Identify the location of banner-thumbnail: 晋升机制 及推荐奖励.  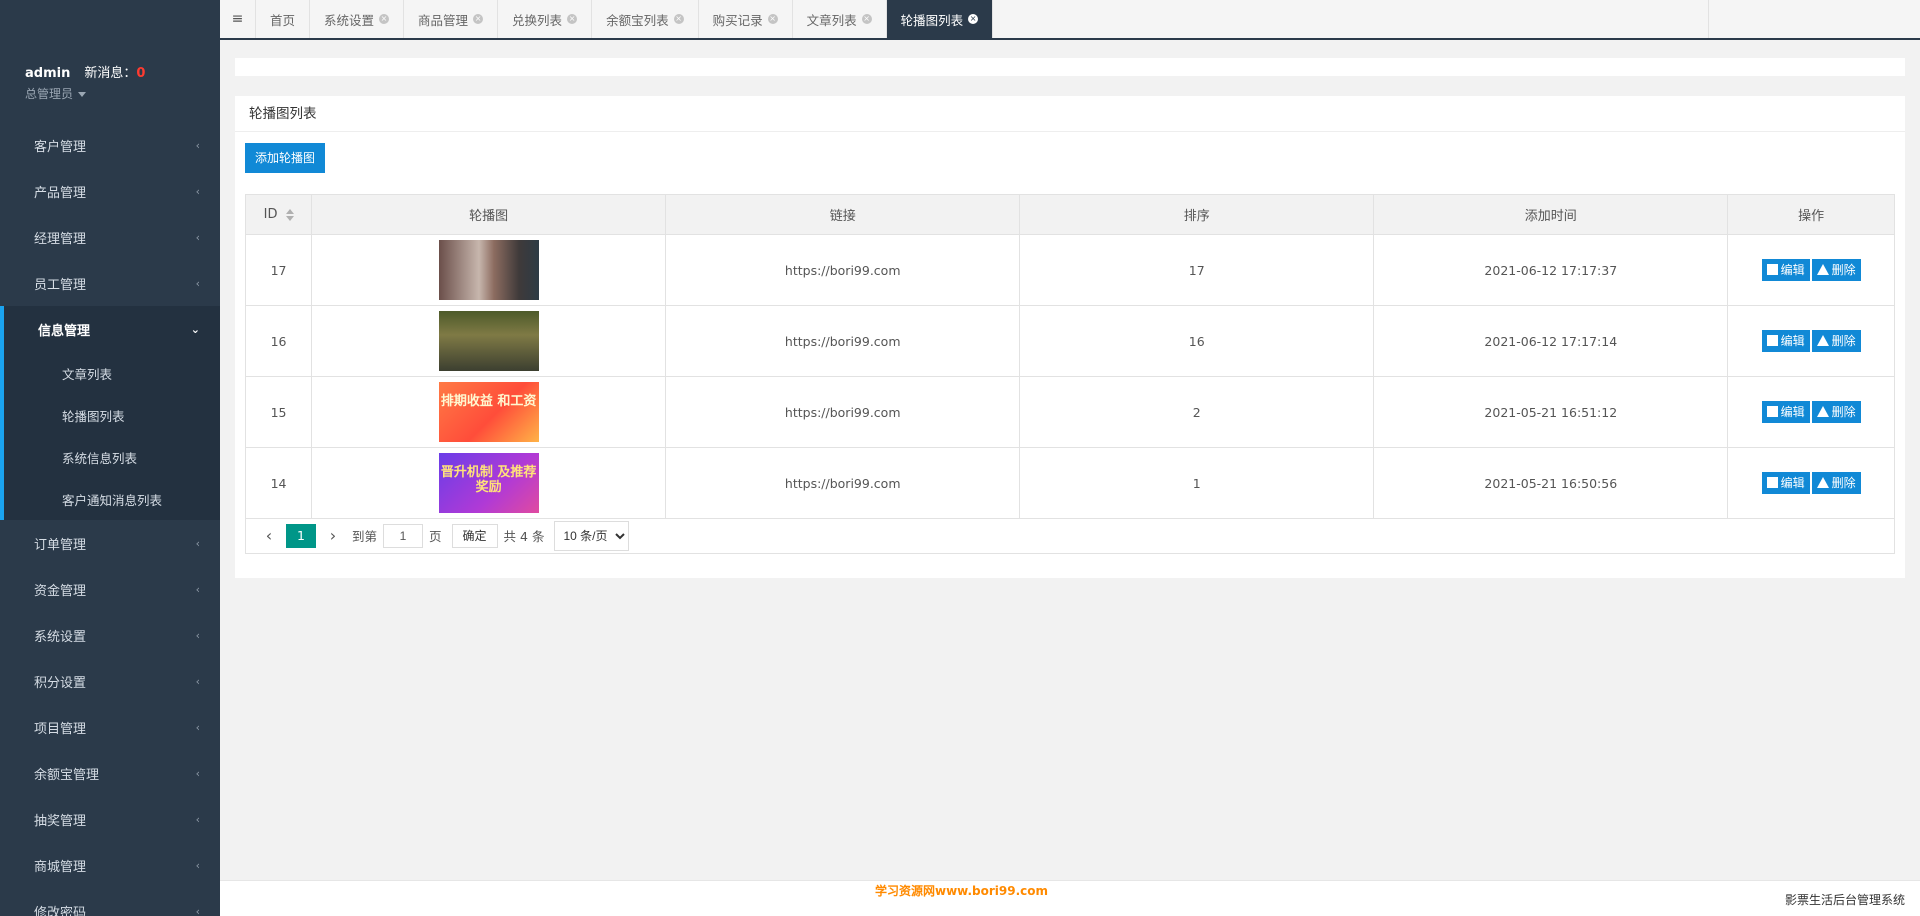
(488, 483).